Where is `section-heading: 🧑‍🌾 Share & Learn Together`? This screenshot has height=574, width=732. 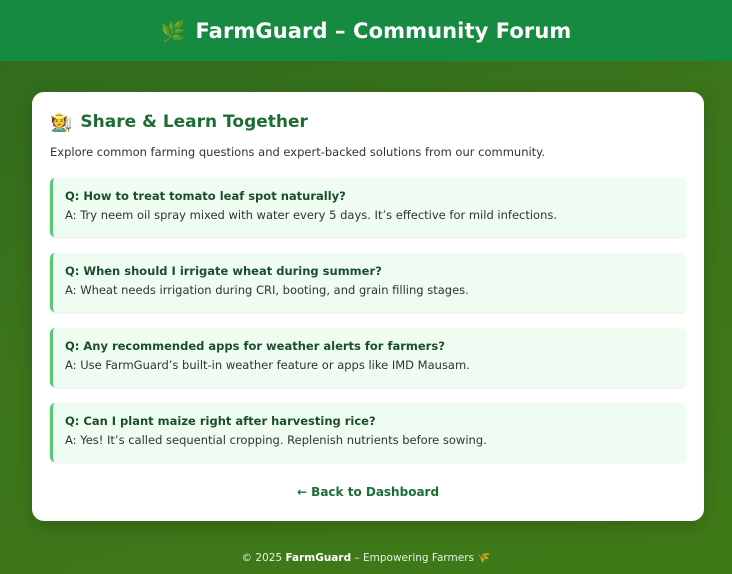
section-heading: 🧑‍🌾 Share & Learn Together is located at coordinates (368, 122).